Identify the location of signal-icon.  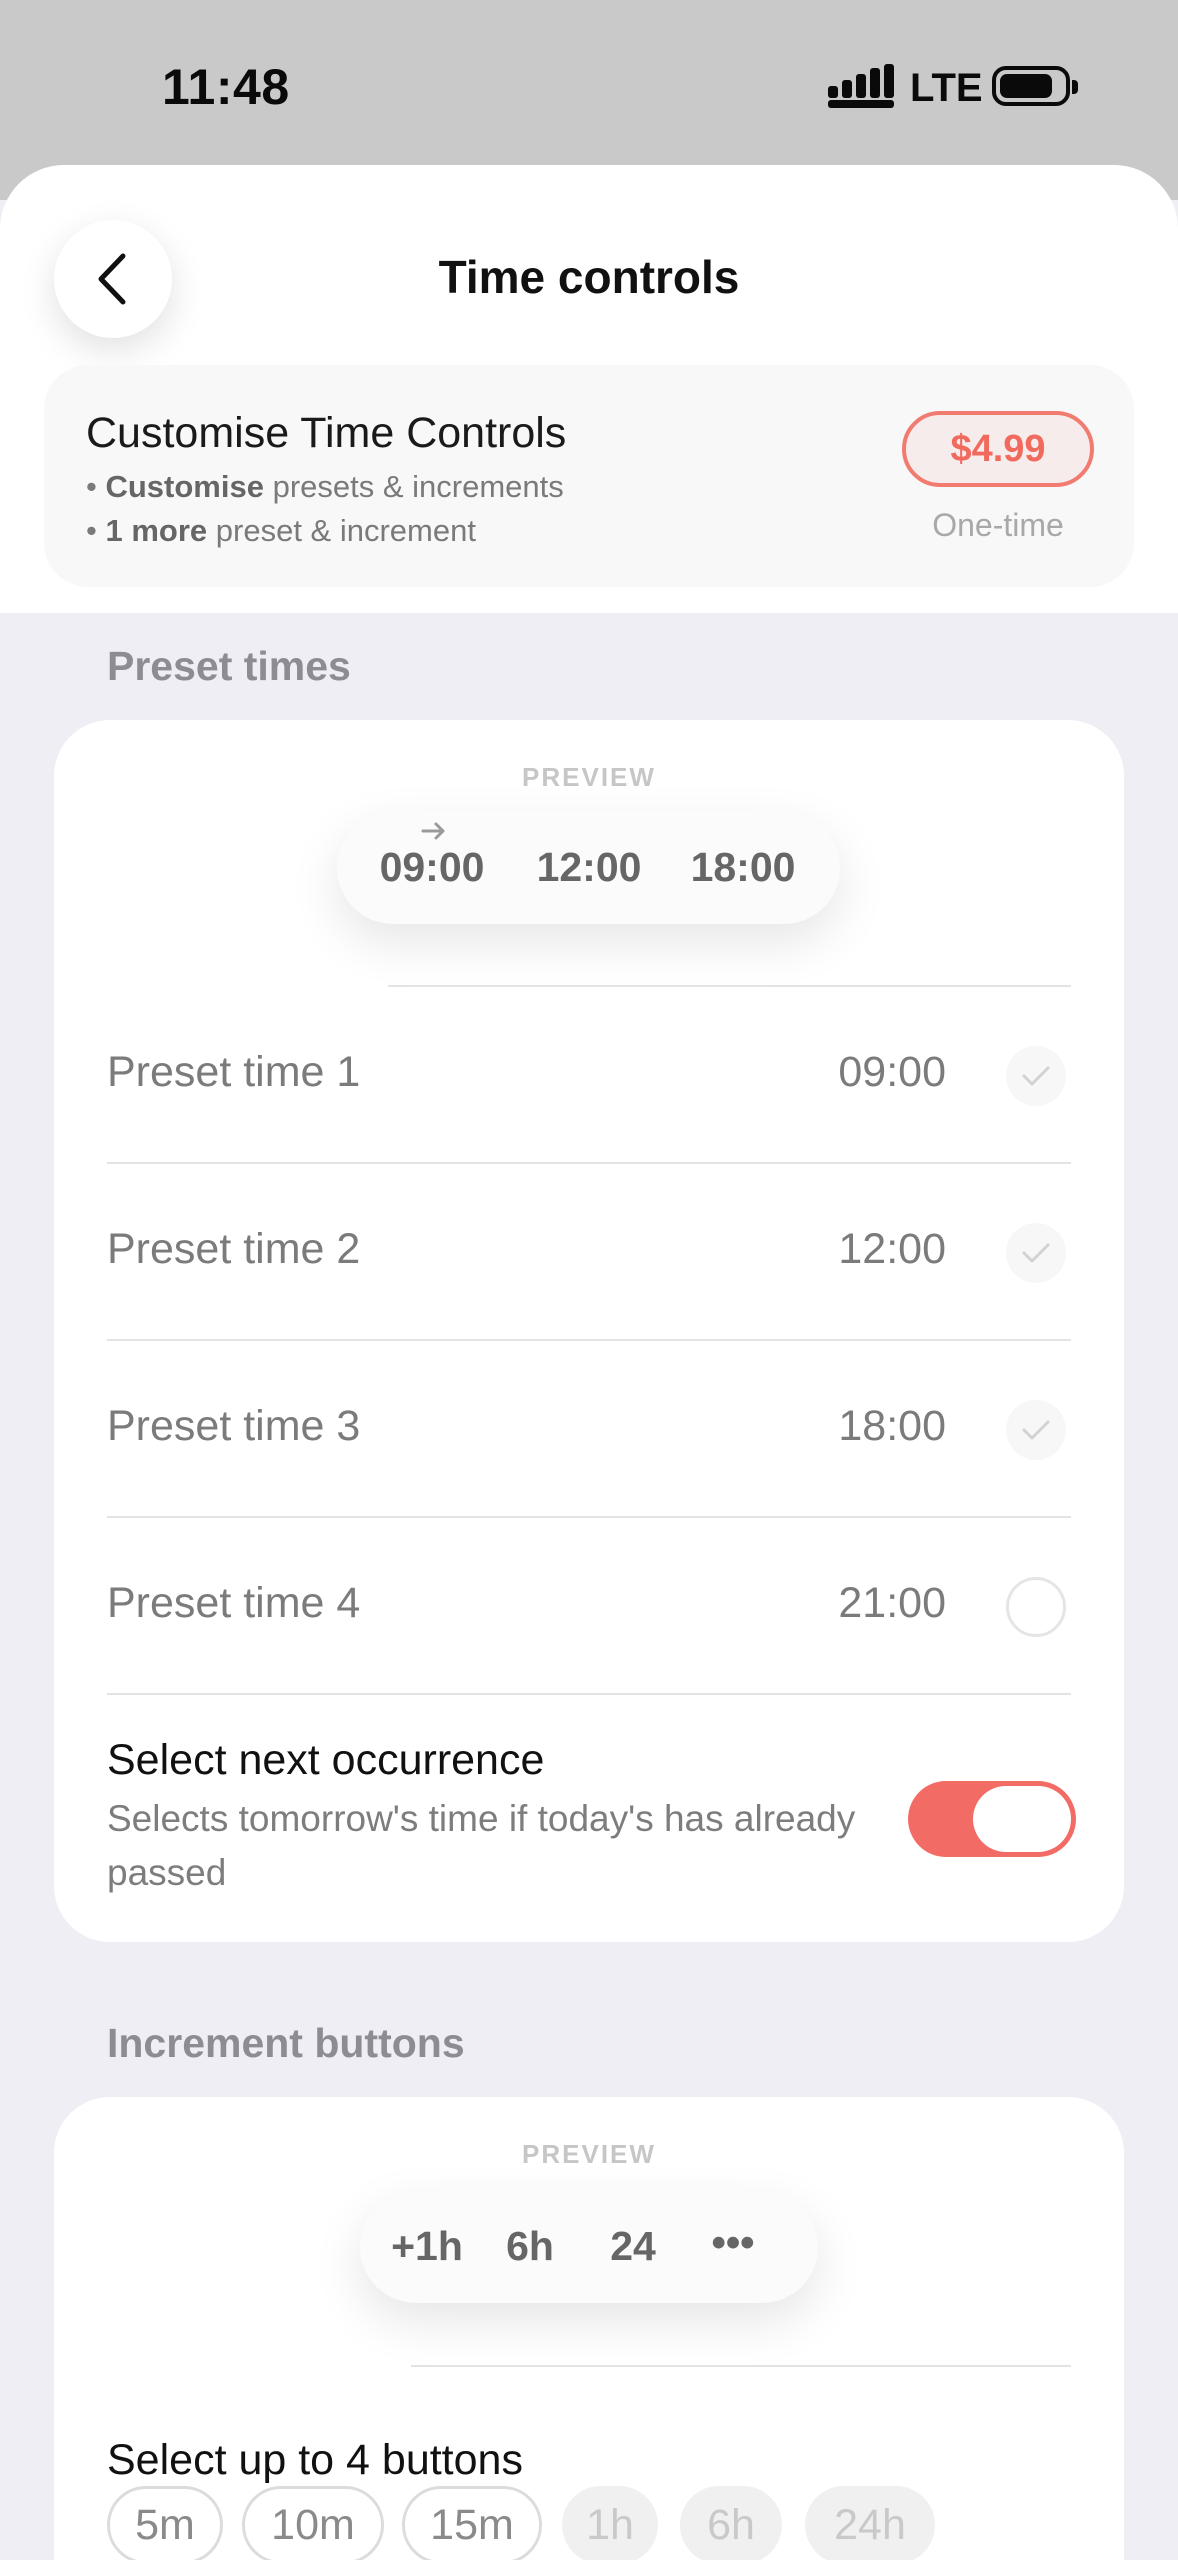
(861, 86).